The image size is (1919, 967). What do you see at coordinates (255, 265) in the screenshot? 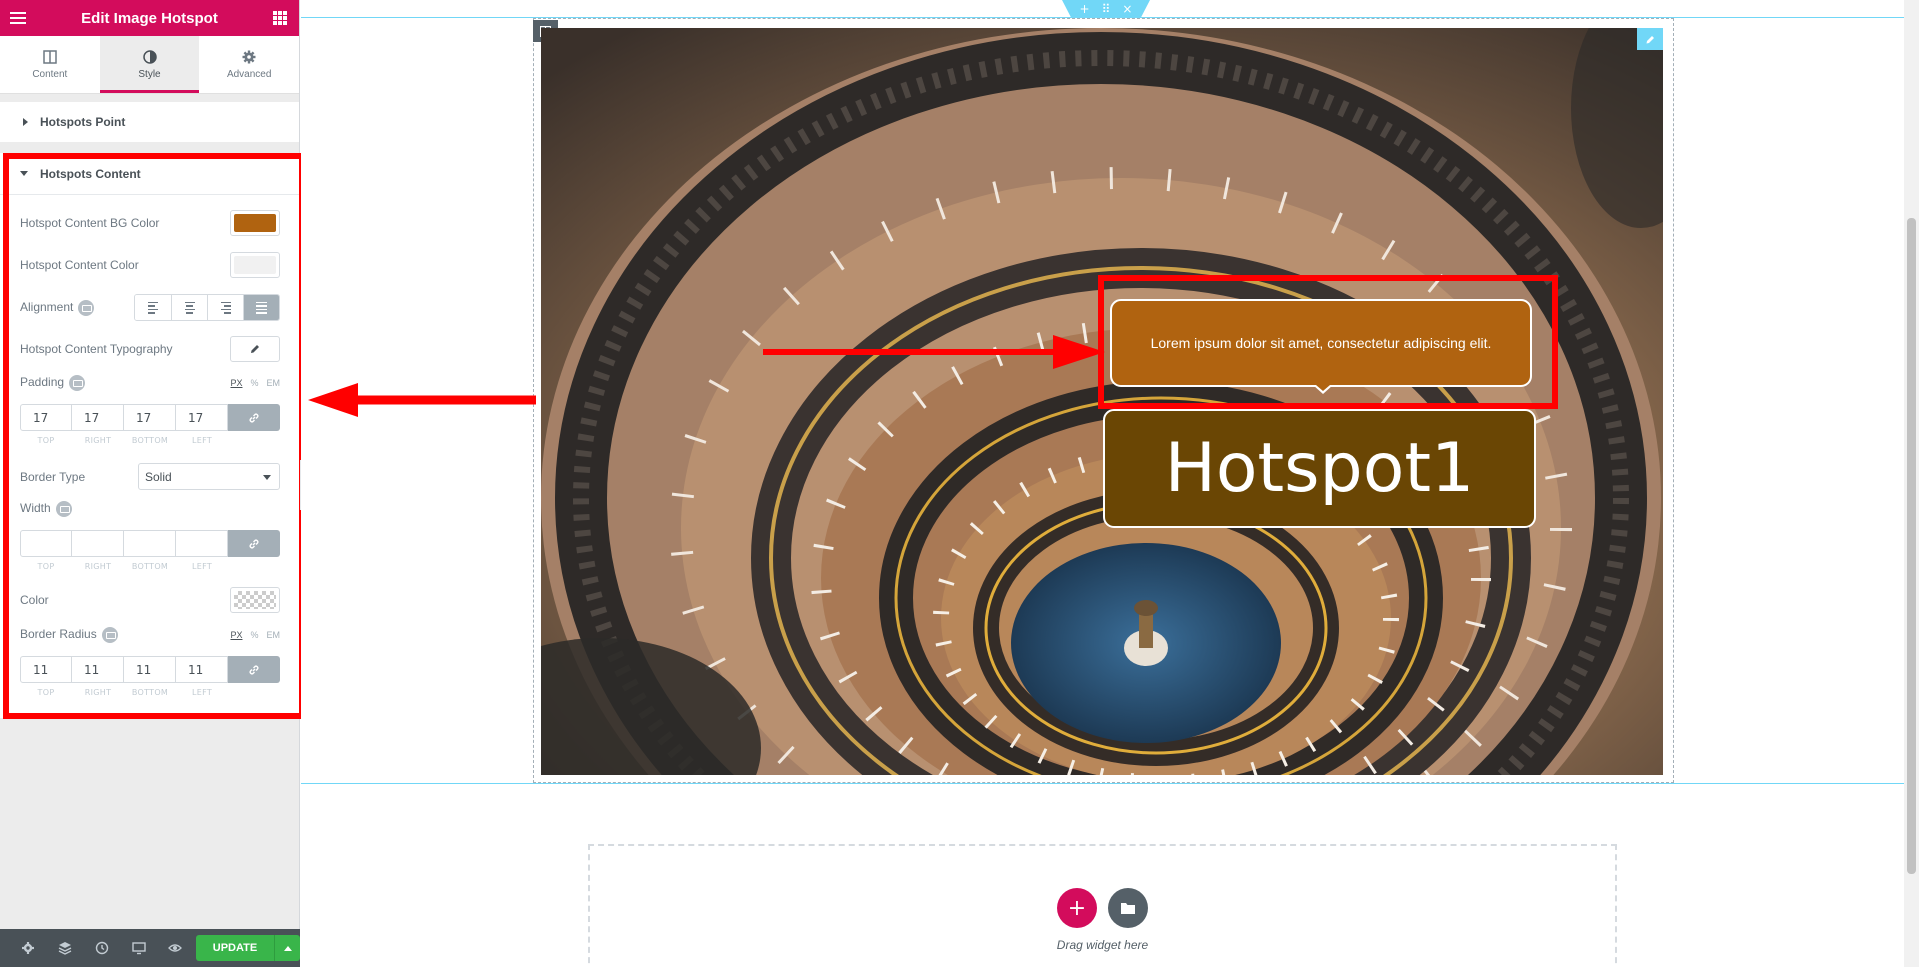
I see `content-color-swatch` at bounding box center [255, 265].